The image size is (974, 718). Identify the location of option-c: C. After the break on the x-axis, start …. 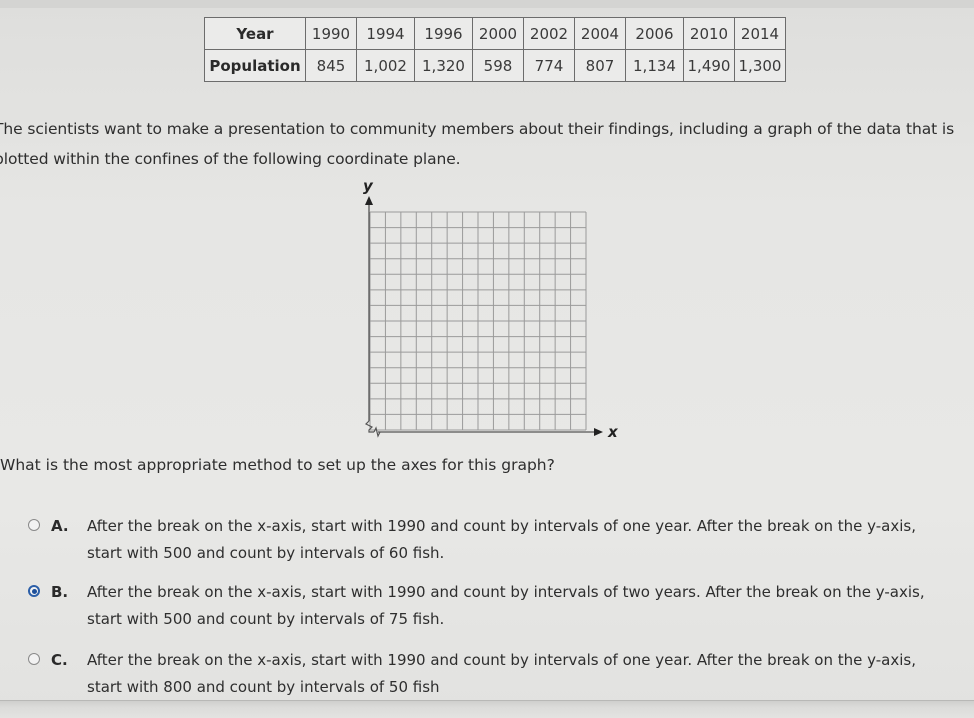
(493, 674).